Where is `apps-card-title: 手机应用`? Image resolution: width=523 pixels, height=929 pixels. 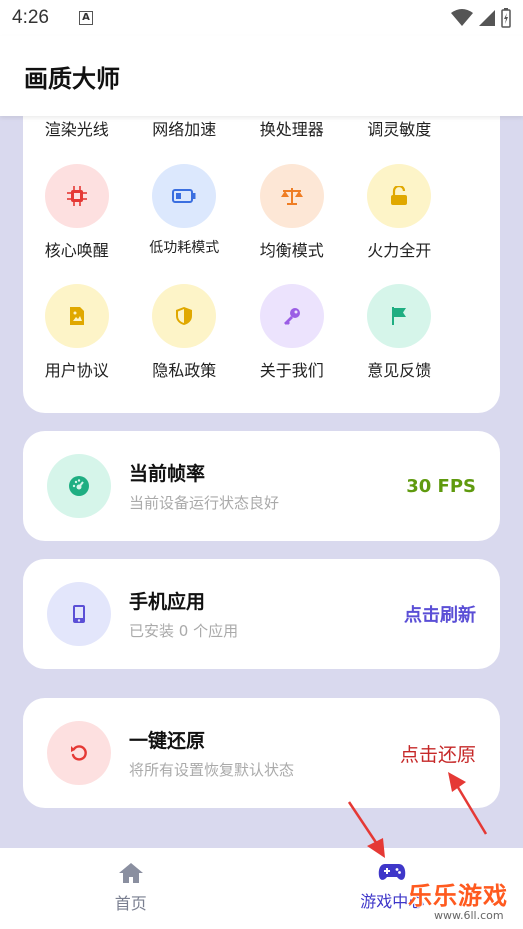
apps-card-title: 手机应用 is located at coordinates (167, 602).